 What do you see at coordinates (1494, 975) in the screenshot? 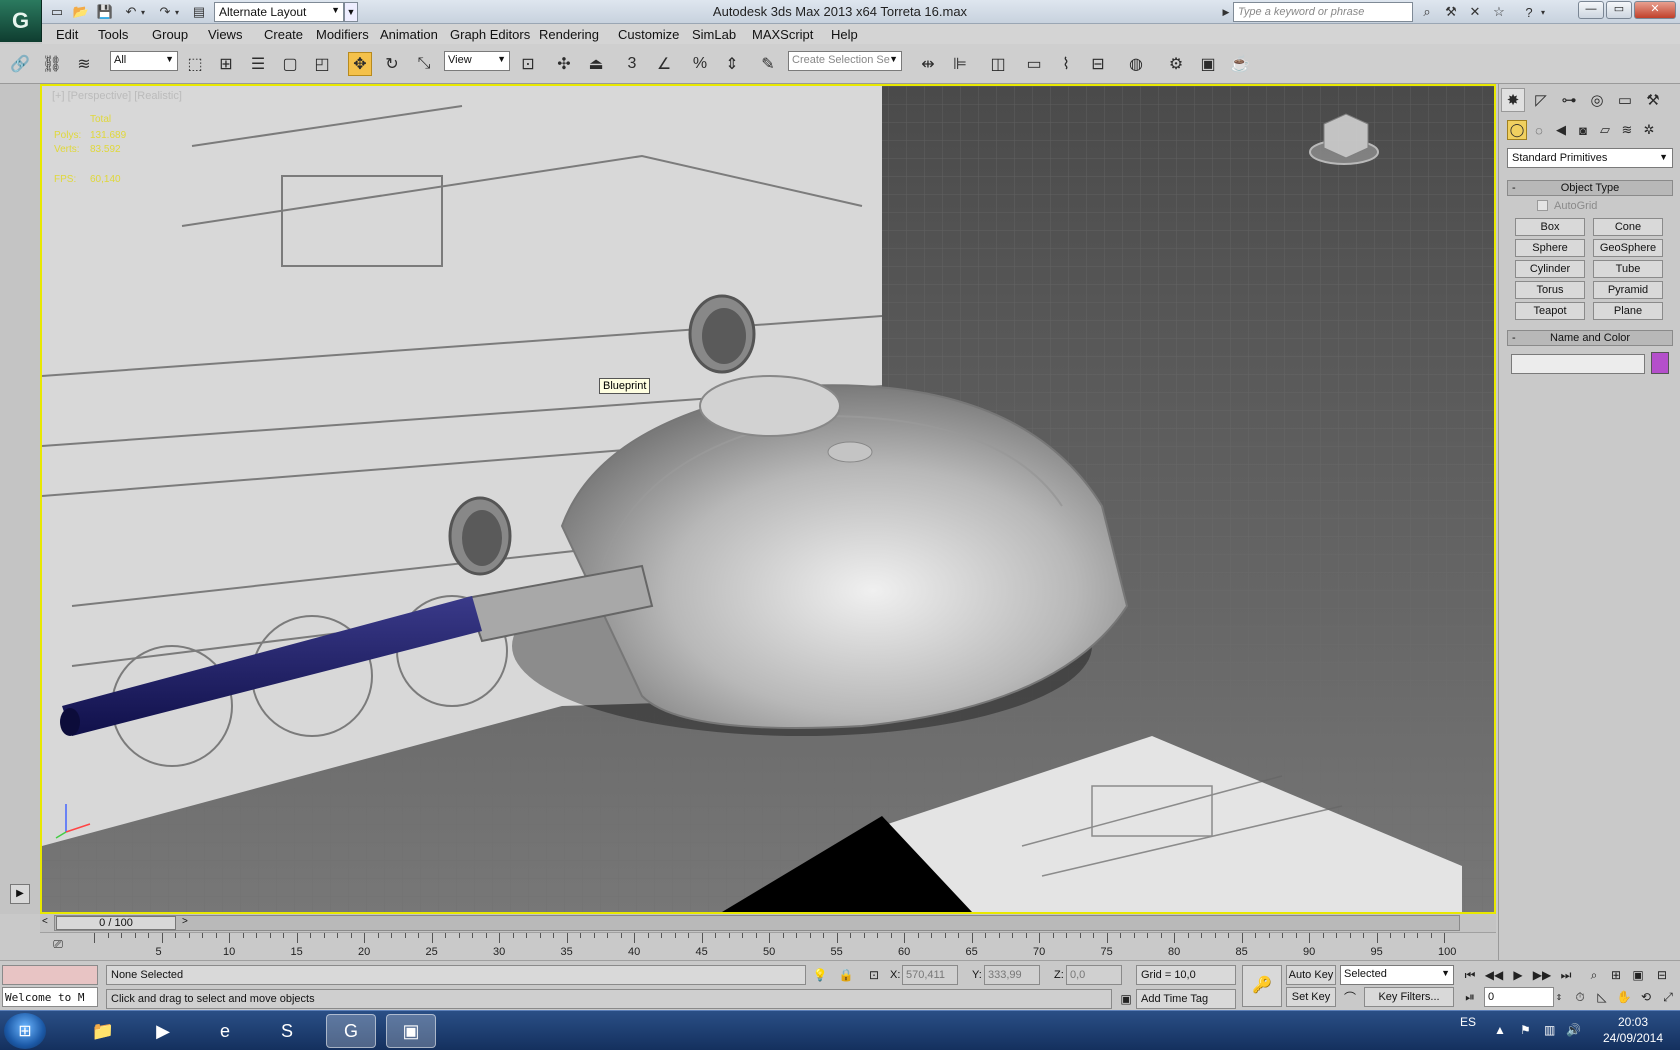
I see `previous-frame-icon: ◀◀` at bounding box center [1494, 975].